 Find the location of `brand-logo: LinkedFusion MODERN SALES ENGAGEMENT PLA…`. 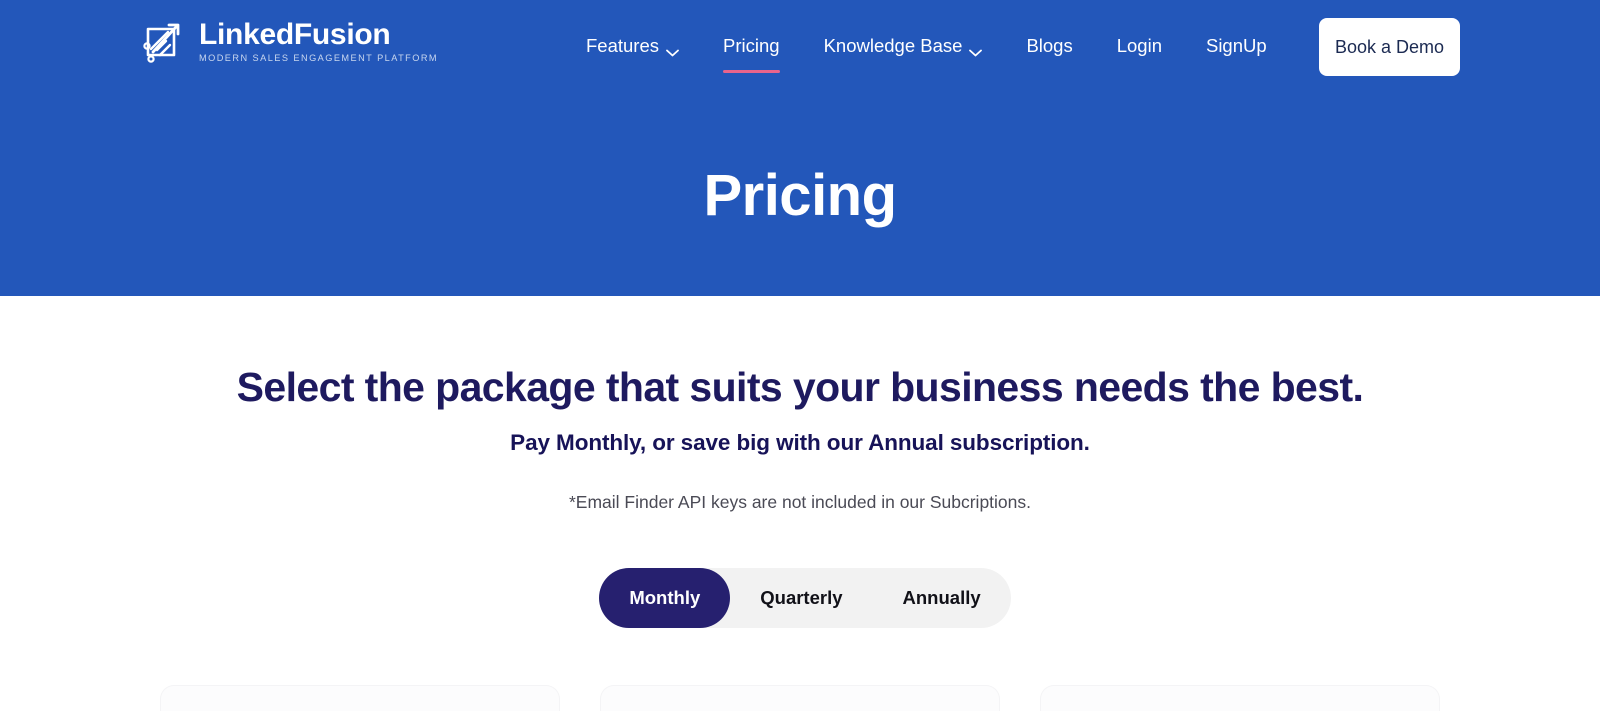

brand-logo: LinkedFusion MODERN SALES ENGAGEMENT PLA… is located at coordinates (287, 42).